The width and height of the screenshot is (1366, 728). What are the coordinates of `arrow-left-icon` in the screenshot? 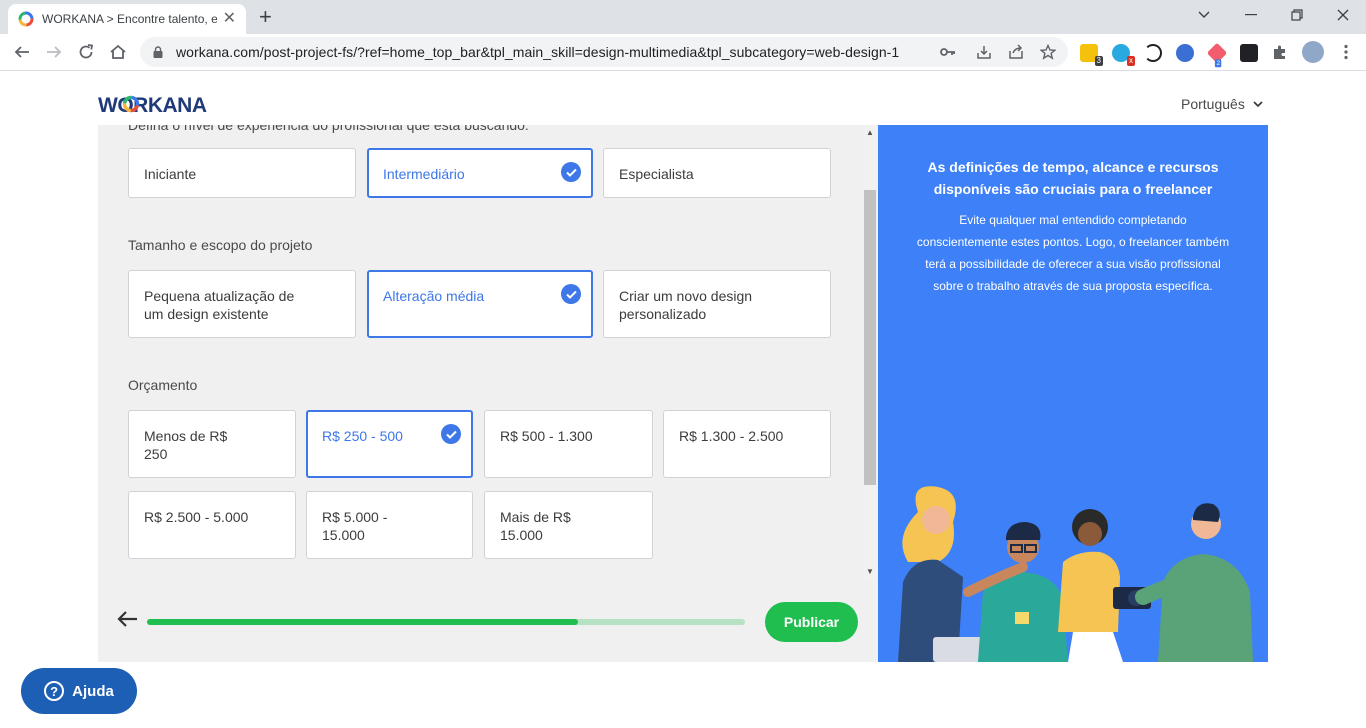 It's located at (127, 619).